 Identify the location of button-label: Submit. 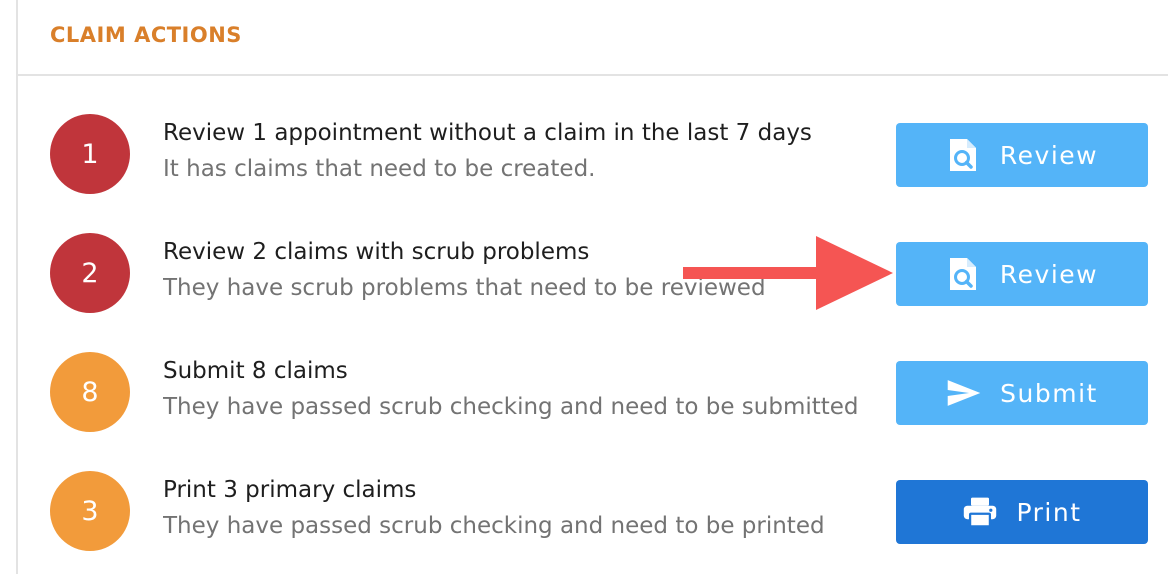
(1049, 393).